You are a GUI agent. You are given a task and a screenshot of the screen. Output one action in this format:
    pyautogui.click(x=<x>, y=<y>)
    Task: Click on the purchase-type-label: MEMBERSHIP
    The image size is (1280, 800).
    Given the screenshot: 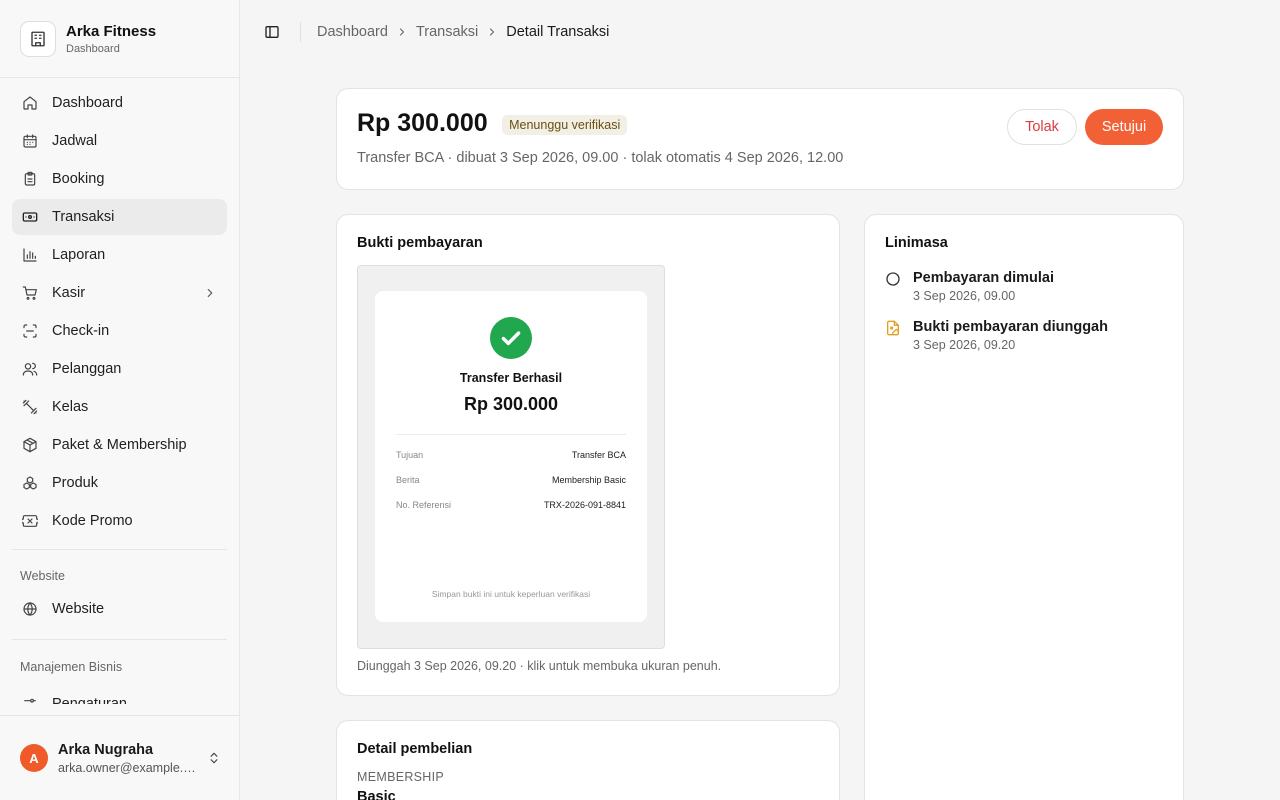 What is the action you would take?
    pyautogui.click(x=401, y=777)
    